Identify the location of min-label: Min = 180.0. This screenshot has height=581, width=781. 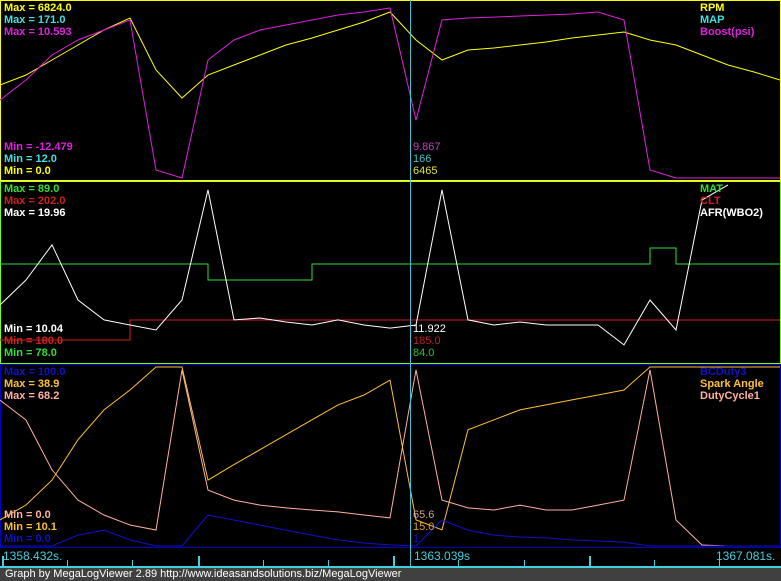
(34, 341).